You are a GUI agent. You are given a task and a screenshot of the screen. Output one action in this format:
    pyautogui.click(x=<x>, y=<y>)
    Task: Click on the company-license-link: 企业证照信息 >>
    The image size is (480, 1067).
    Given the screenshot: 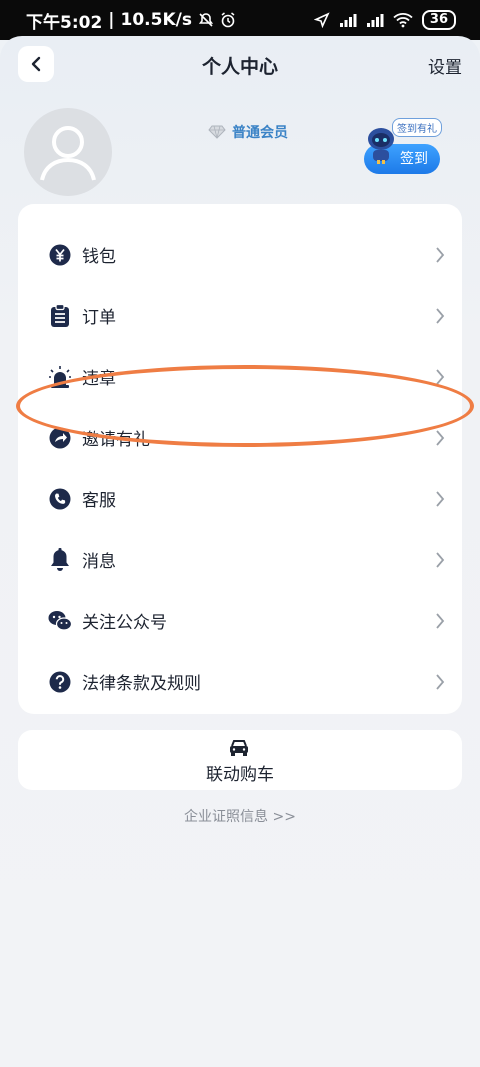 What is the action you would take?
    pyautogui.click(x=240, y=816)
    